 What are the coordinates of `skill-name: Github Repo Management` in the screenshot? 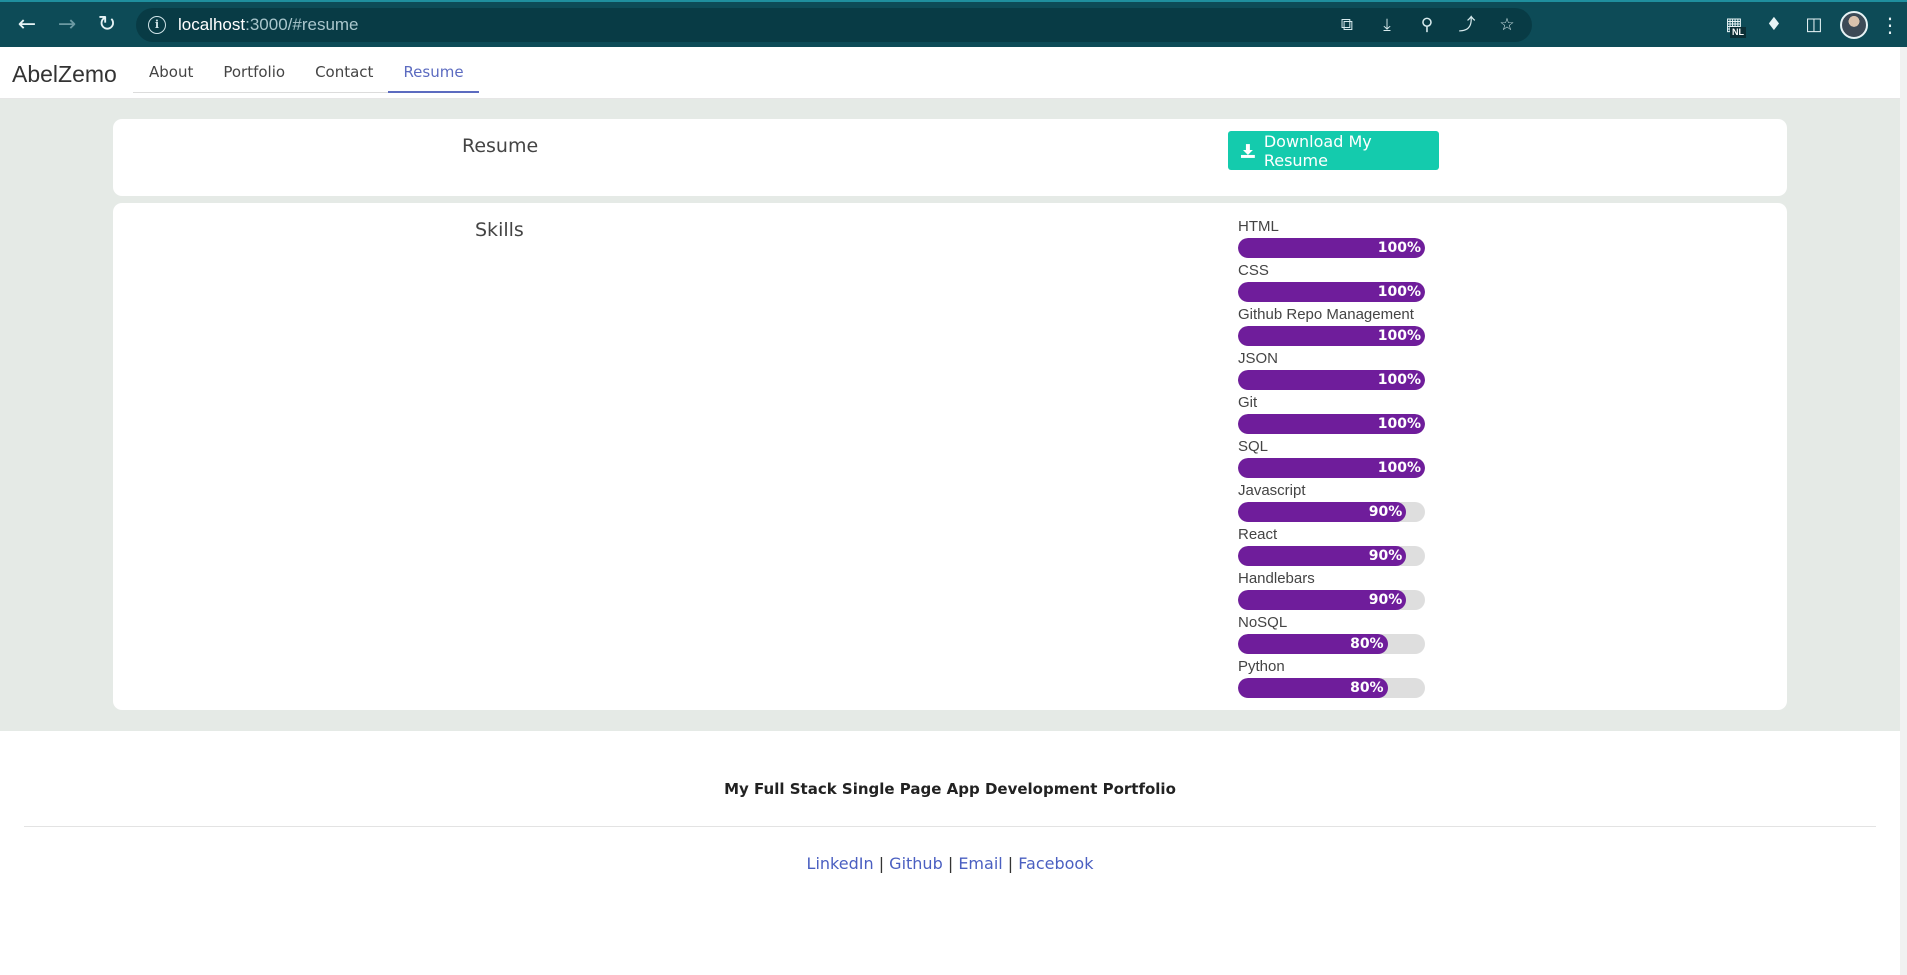 It's located at (1326, 314).